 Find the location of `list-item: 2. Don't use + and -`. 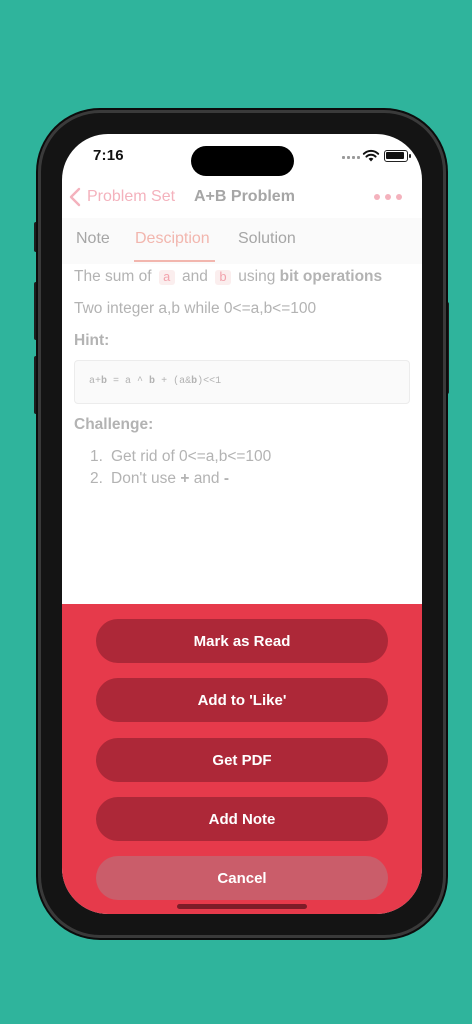

list-item: 2. Don't use + and - is located at coordinates (160, 478).